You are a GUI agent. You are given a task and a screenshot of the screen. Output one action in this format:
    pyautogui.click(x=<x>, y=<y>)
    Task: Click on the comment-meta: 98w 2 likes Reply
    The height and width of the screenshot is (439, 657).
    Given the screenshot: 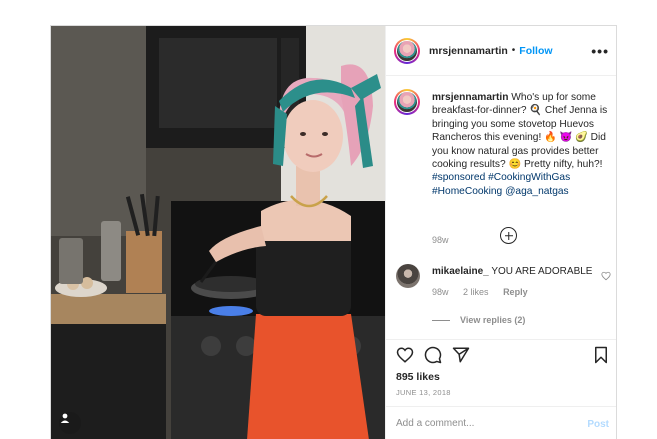 What is the action you would take?
    pyautogui.click(x=486, y=292)
    